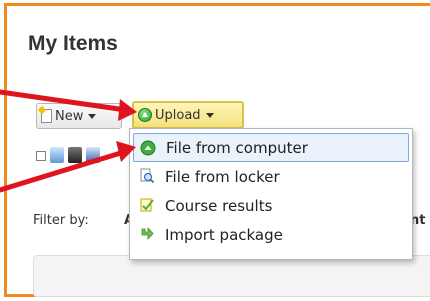 The width and height of the screenshot is (430, 301). Describe the element at coordinates (61, 220) in the screenshot. I see `filter-label: Filter by:` at that location.